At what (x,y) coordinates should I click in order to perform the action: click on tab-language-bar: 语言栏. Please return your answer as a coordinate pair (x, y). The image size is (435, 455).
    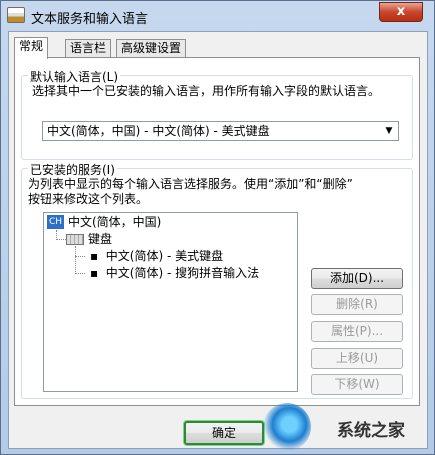
    Looking at the image, I should click on (88, 48).